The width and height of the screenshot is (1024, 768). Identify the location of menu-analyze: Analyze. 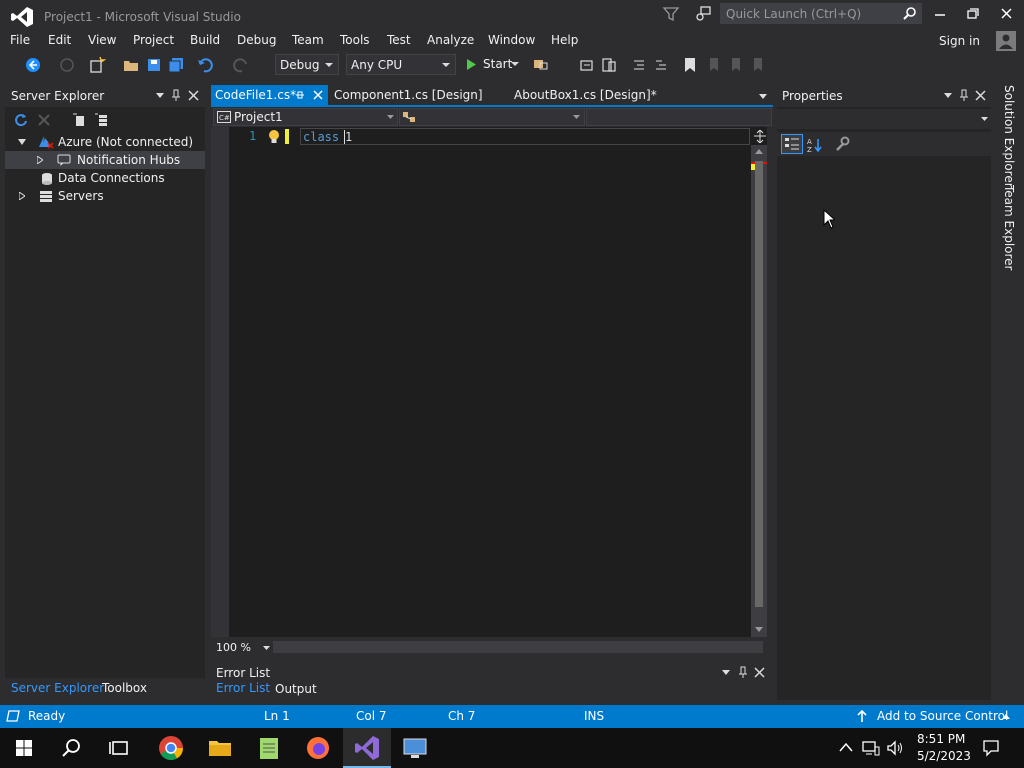
(450, 40).